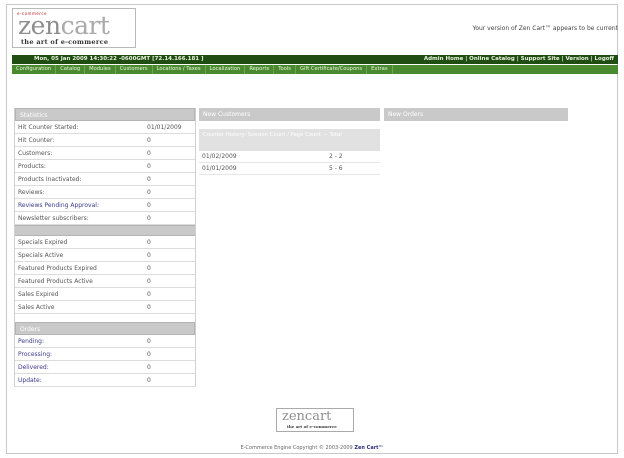  I want to click on orders-status-row: Update: 0, so click(105, 380).